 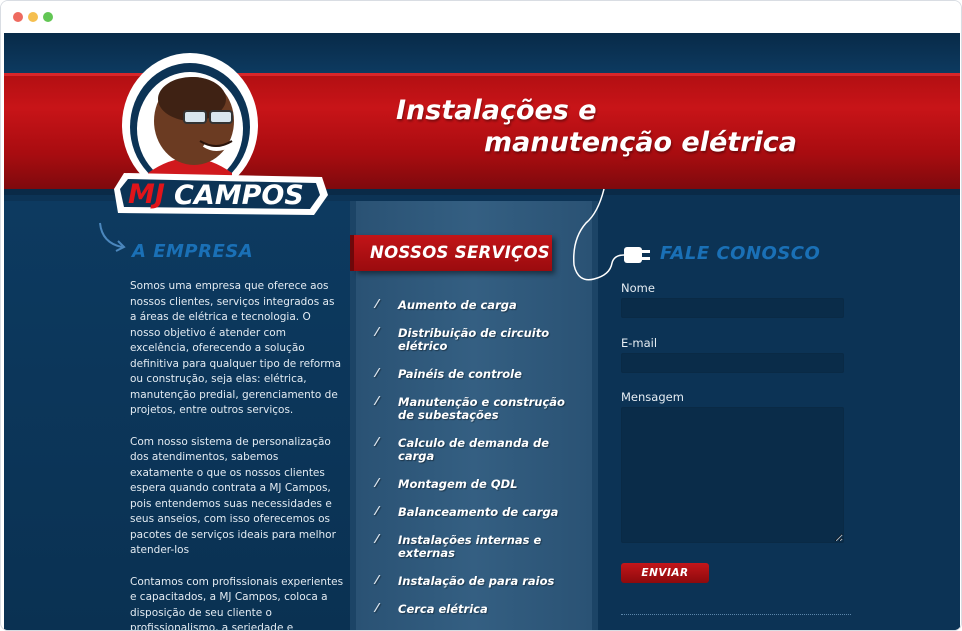 What do you see at coordinates (652, 397) in the screenshot?
I see `mensagem-label: Mensagem` at bounding box center [652, 397].